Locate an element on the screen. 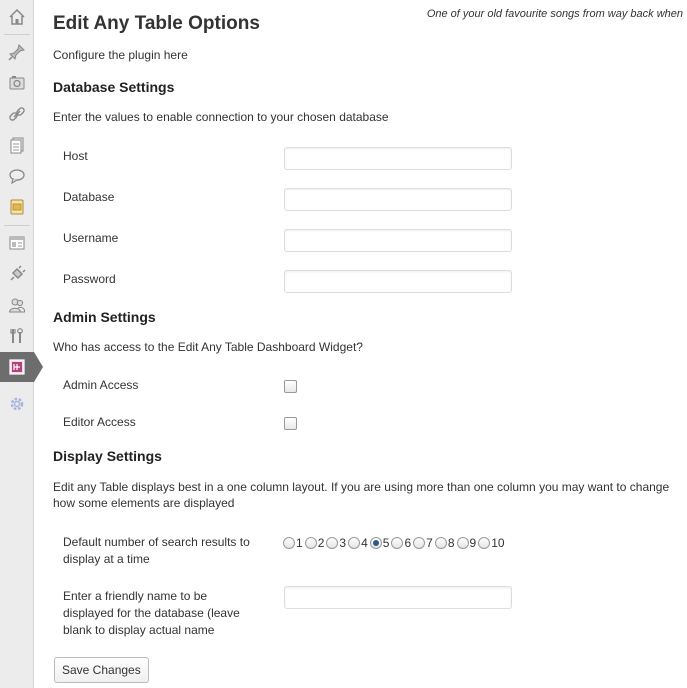 The width and height of the screenshot is (687, 688). search-results-option-10: 10 is located at coordinates (492, 543).